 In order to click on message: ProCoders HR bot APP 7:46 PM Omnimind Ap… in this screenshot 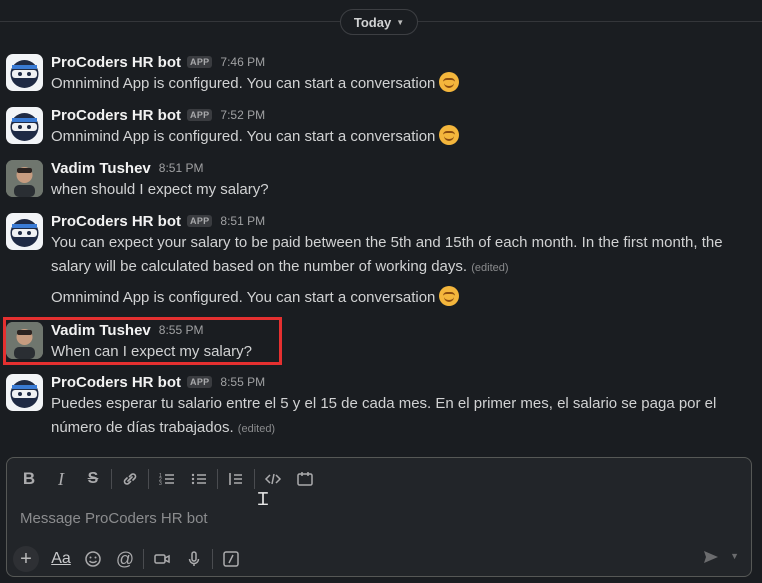, I will do `click(379, 75)`.